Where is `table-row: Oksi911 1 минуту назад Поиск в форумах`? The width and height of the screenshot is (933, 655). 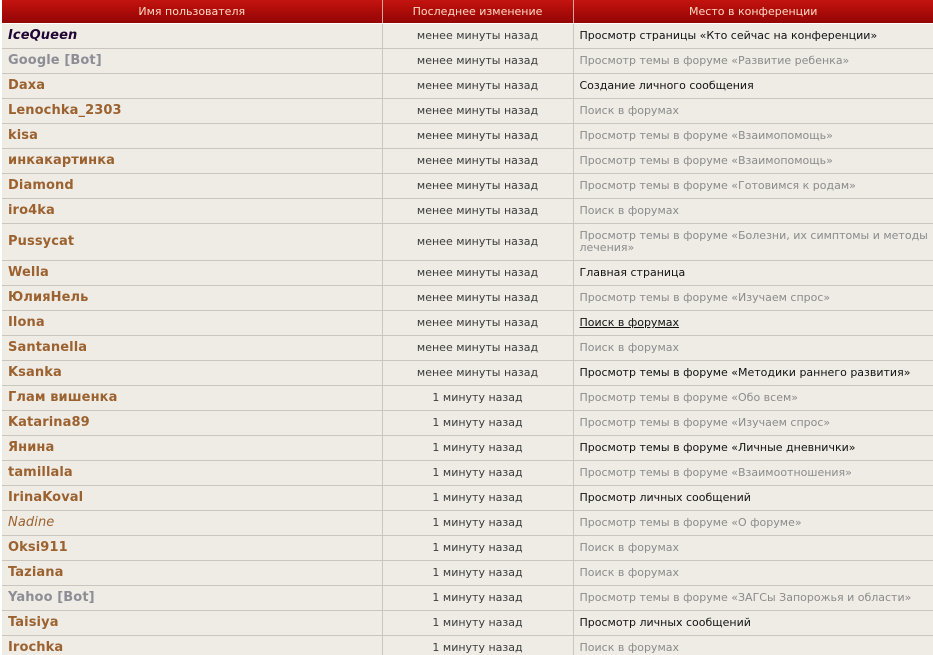
table-row: Oksi911 1 минуту назад Поиск в форумах is located at coordinates (467, 548).